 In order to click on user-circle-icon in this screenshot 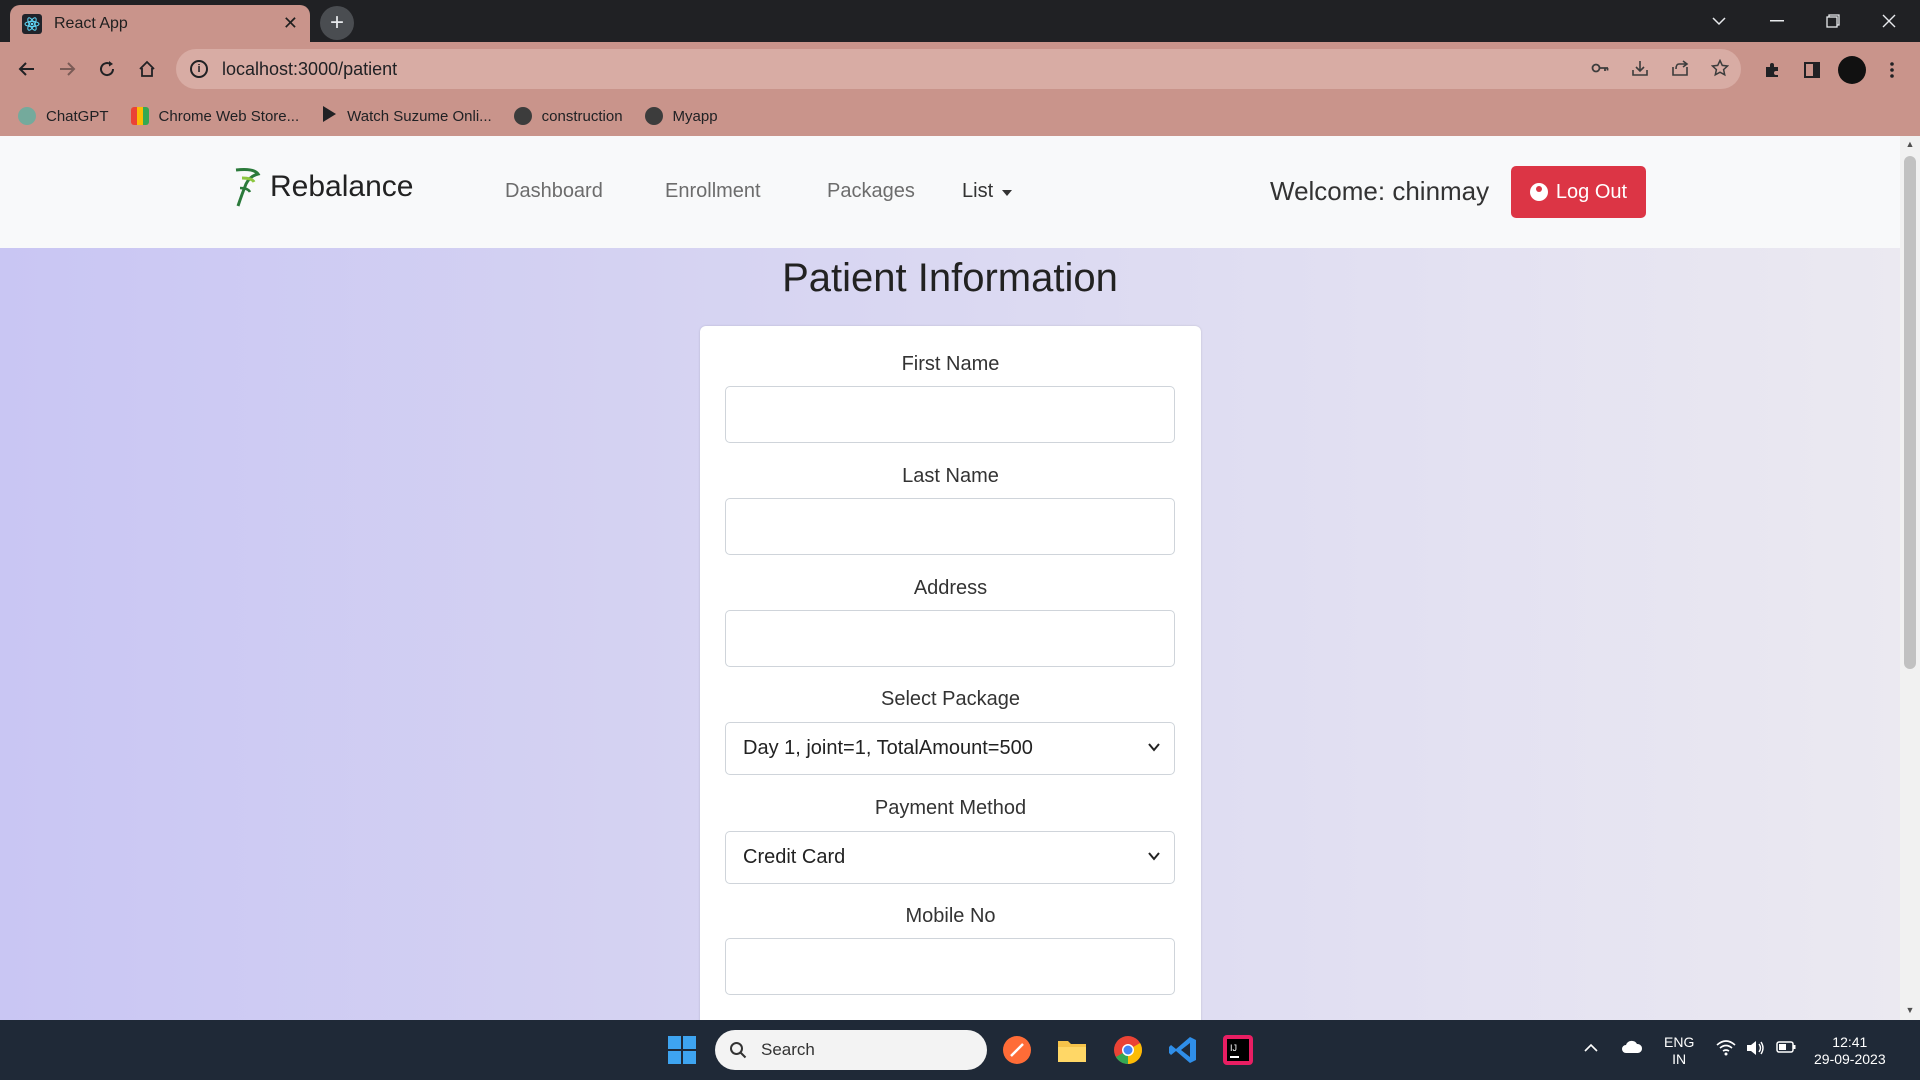, I will do `click(1538, 192)`.